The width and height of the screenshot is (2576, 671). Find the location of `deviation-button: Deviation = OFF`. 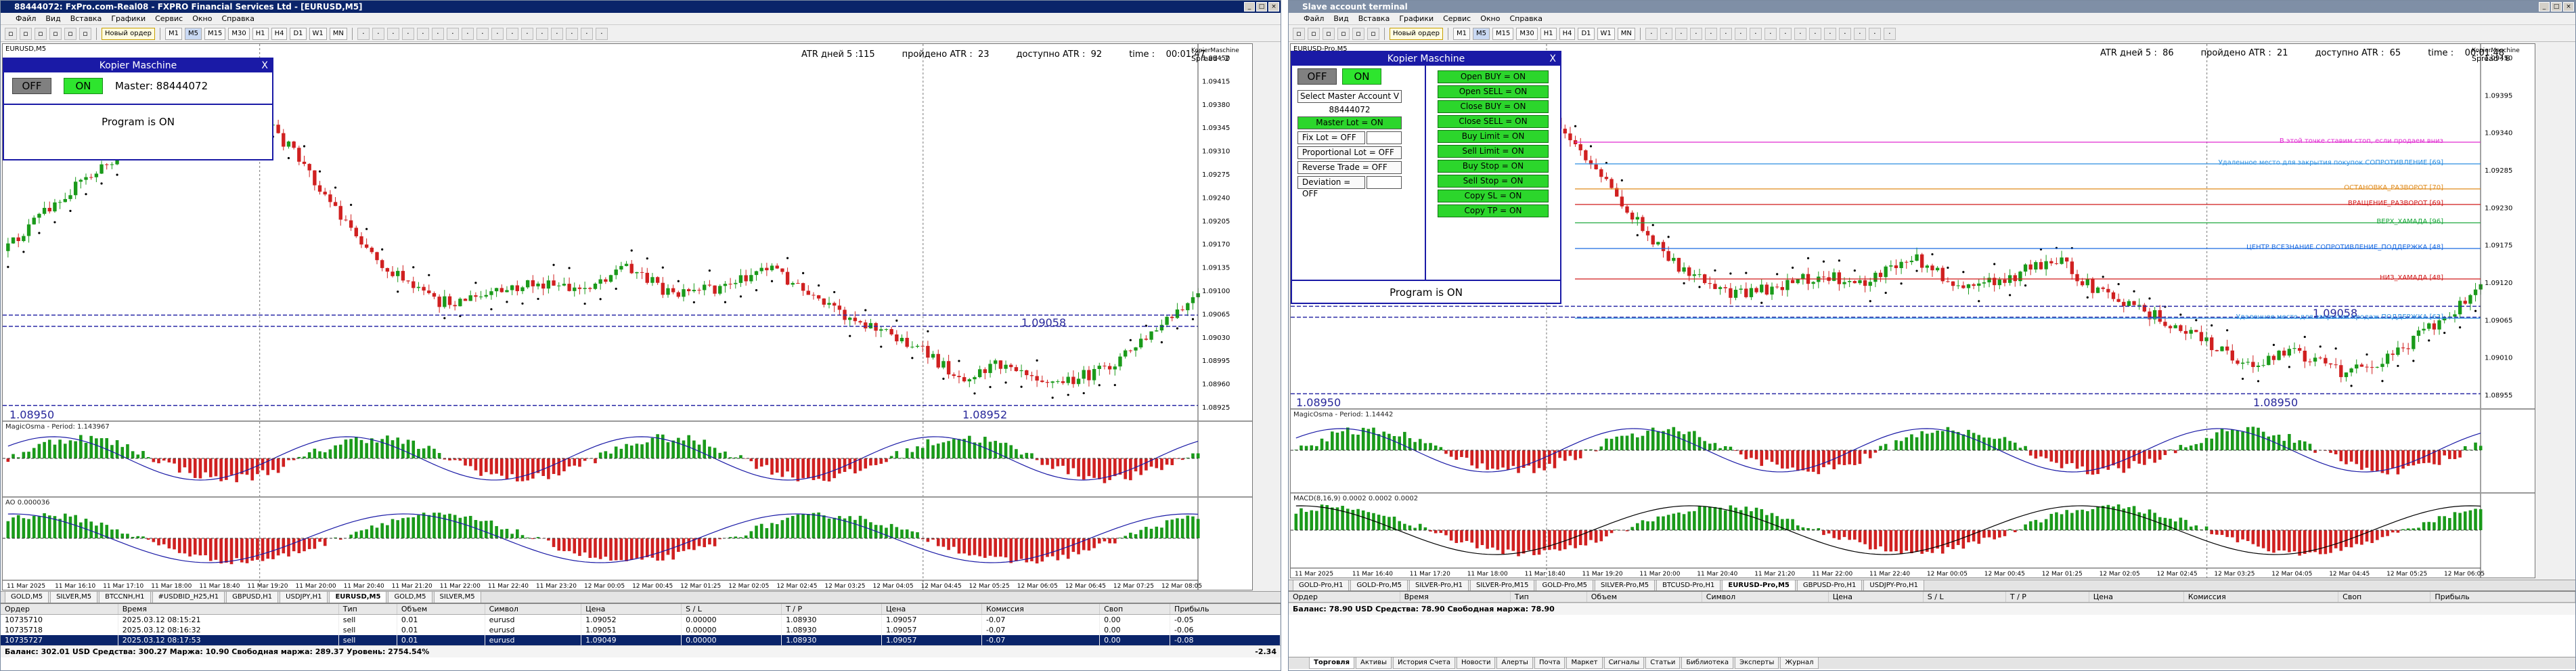

deviation-button: Deviation = OFF is located at coordinates (1331, 187).